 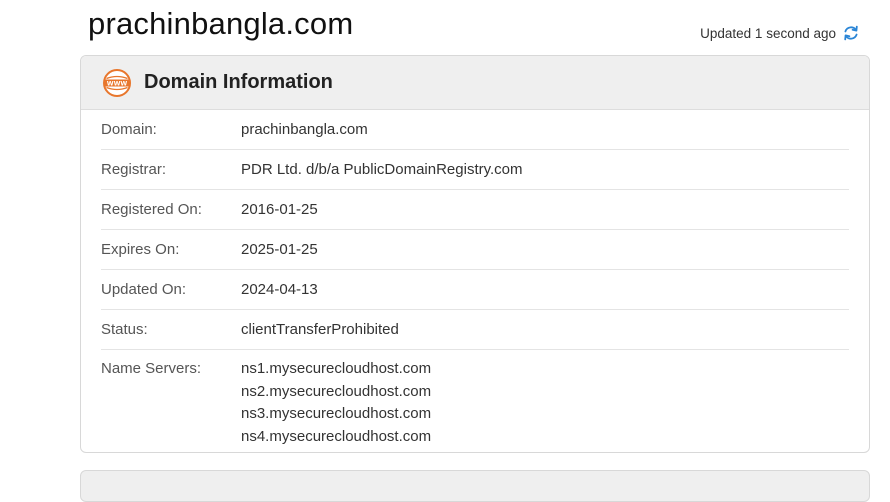 What do you see at coordinates (475, 250) in the screenshot?
I see `row-expires-on: Expires On: 2025-01-25` at bounding box center [475, 250].